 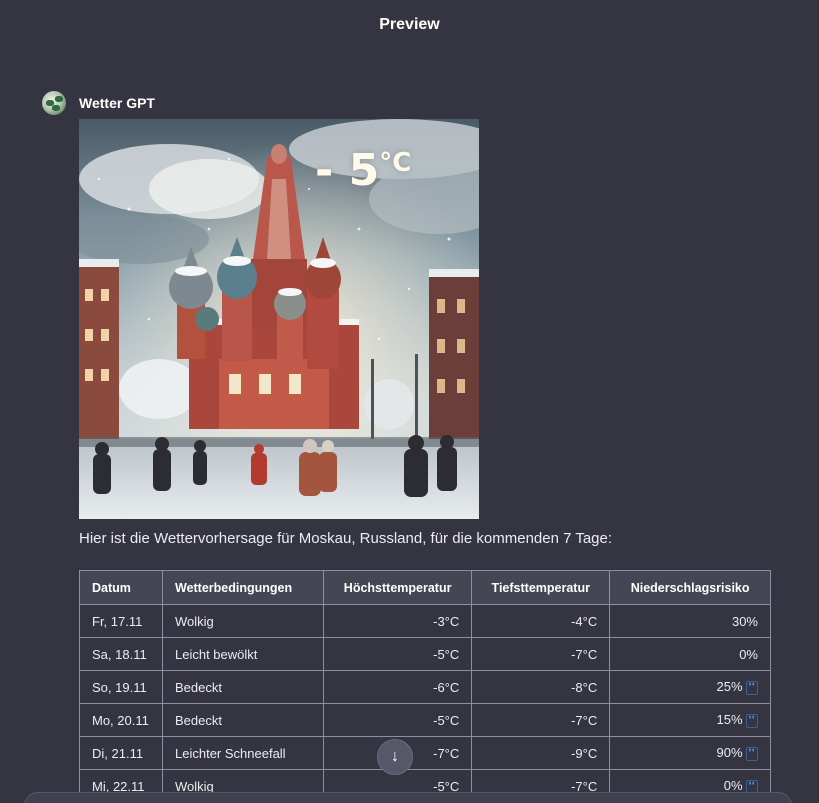 What do you see at coordinates (729, 752) in the screenshot?
I see `precip-value: 90%` at bounding box center [729, 752].